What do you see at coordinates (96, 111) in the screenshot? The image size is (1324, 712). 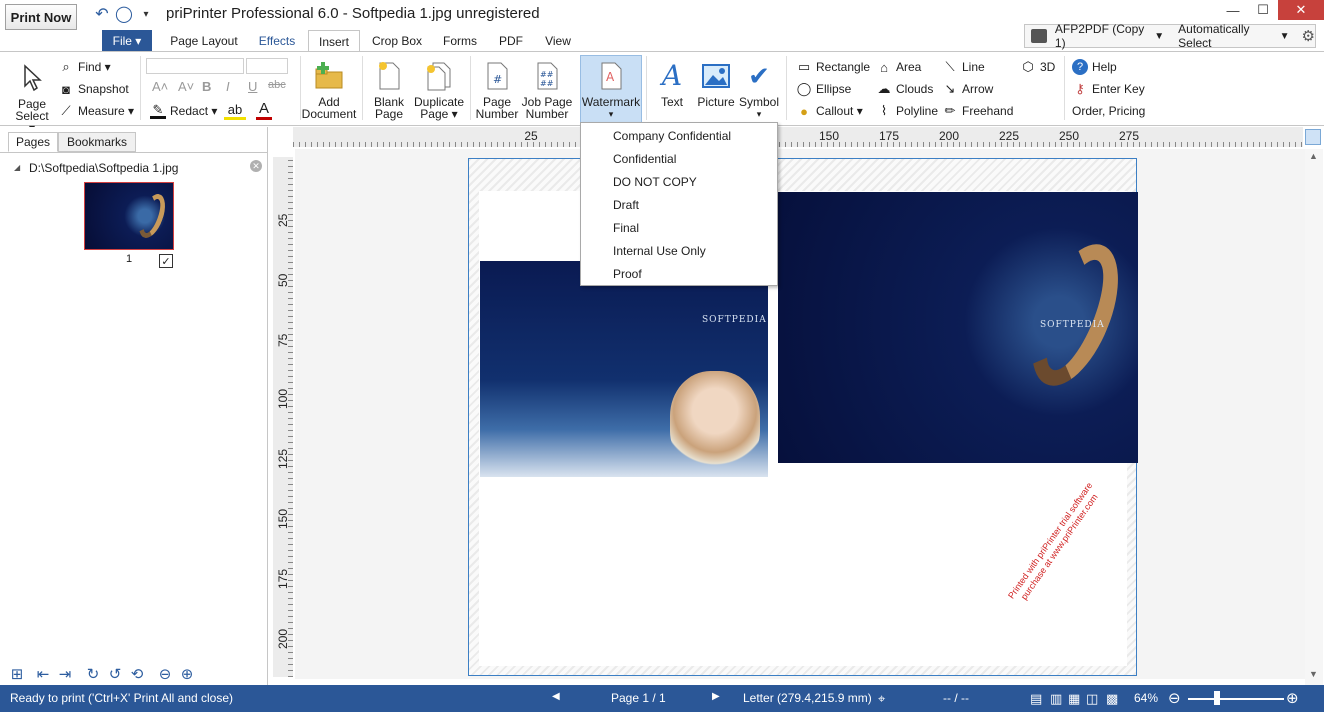 I see `measure-button: ⟋ Measure ▾` at bounding box center [96, 111].